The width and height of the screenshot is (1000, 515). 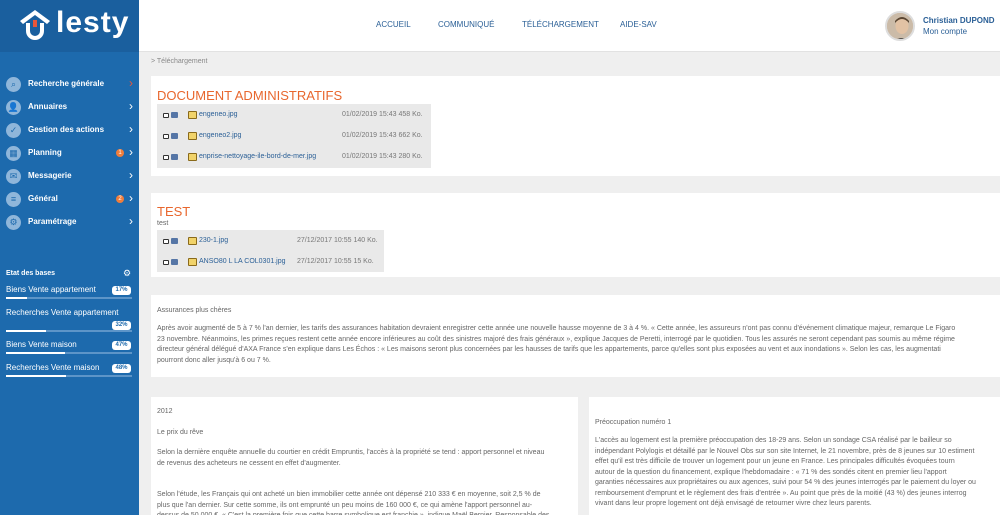 What do you see at coordinates (945, 31) in the screenshot?
I see `my-account-link: Mon compte` at bounding box center [945, 31].